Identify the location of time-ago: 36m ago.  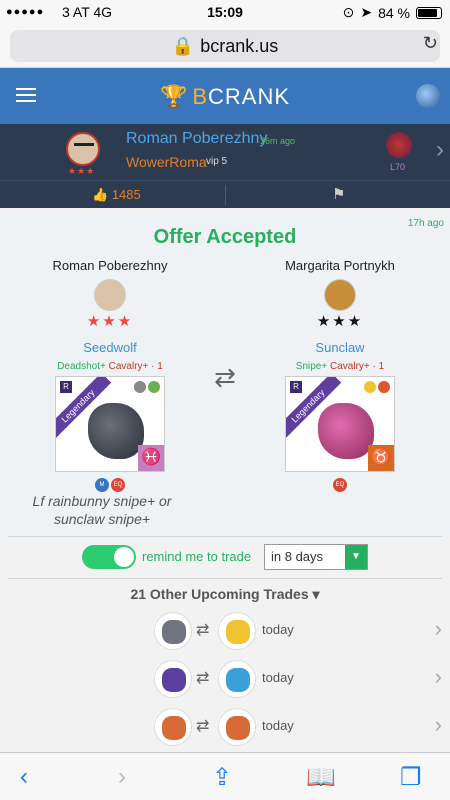
(278, 141).